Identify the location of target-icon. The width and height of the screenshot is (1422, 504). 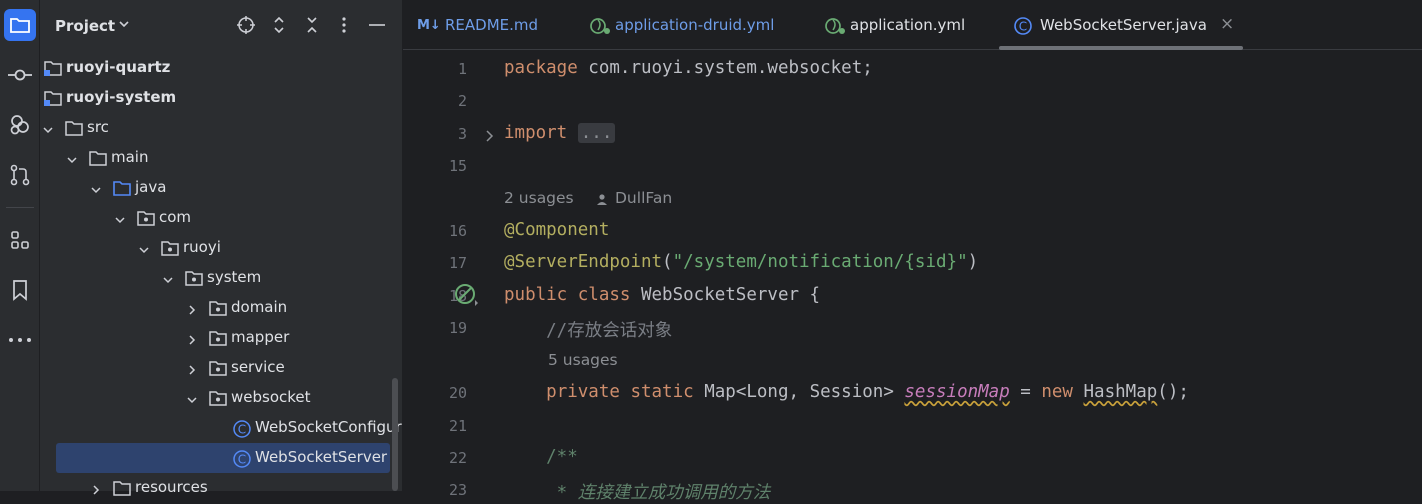
(246, 25).